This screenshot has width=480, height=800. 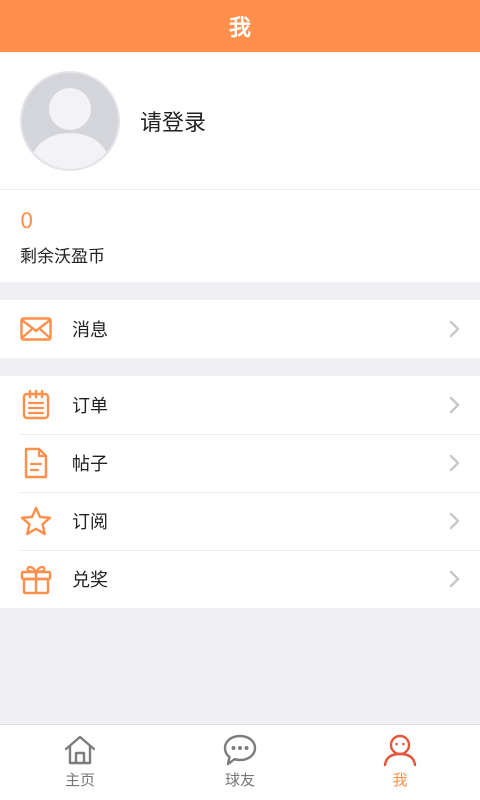 What do you see at coordinates (240, 463) in the screenshot?
I see `menu-item-posts: 帖子` at bounding box center [240, 463].